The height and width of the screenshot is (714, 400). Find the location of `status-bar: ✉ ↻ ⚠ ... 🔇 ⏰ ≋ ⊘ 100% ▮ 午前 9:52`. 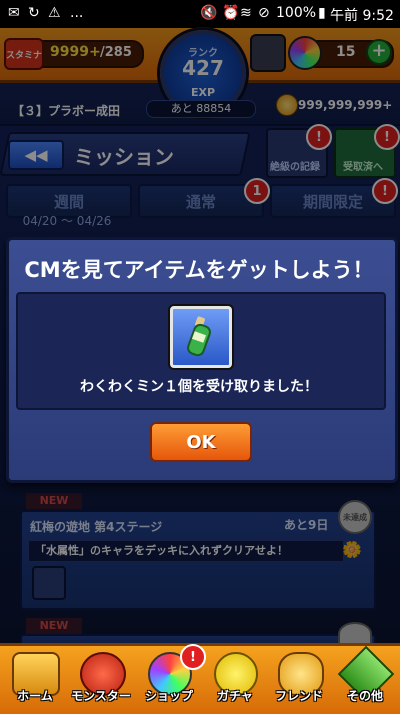

status-bar: ✉ ↻ ⚠ ... 🔇 ⏰ ≋ ⊘ 100% ▮ 午前 9:52 is located at coordinates (200, 14).